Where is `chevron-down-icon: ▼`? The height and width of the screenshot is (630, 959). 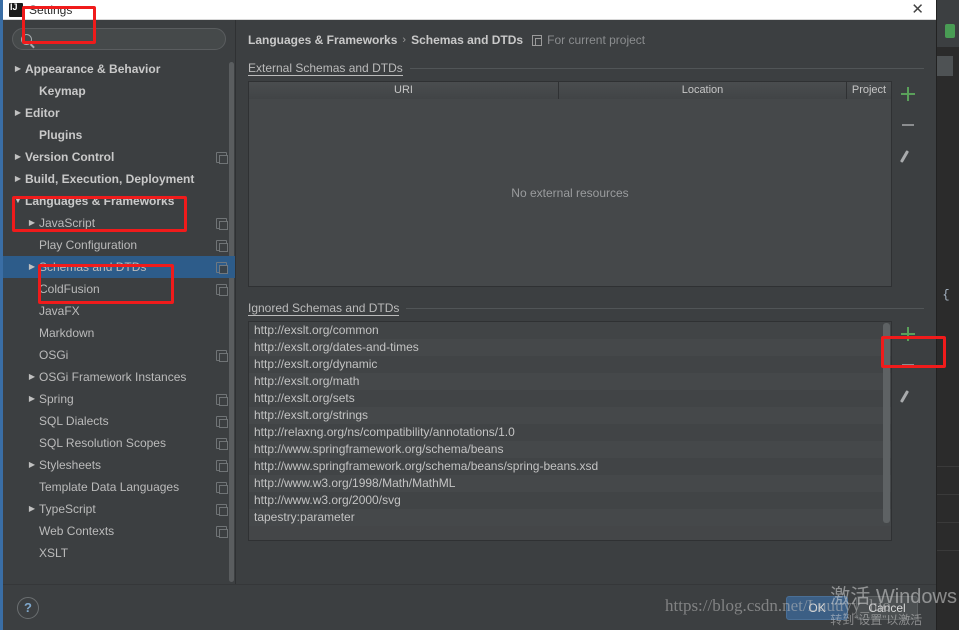
chevron-down-icon: ▼ is located at coordinates (18, 201).